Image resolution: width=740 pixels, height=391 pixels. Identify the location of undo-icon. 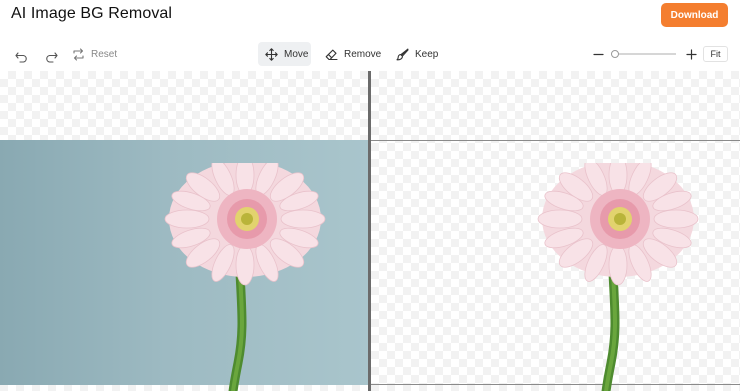
(21, 57).